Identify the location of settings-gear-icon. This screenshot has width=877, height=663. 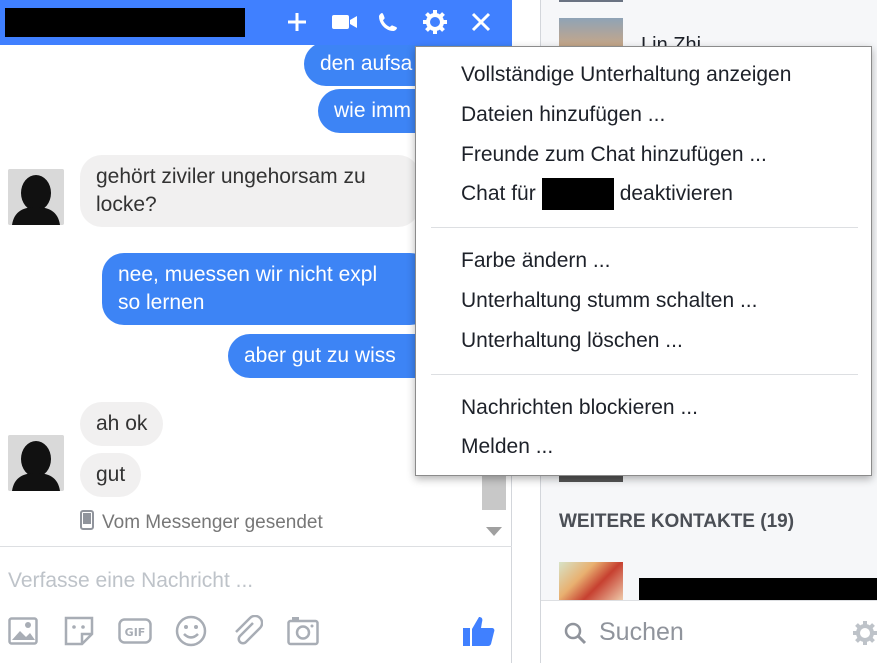
(865, 635).